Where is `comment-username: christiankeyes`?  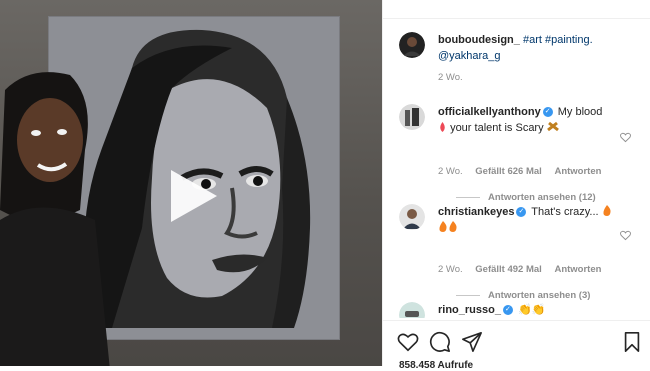 comment-username: christiankeyes is located at coordinates (476, 212).